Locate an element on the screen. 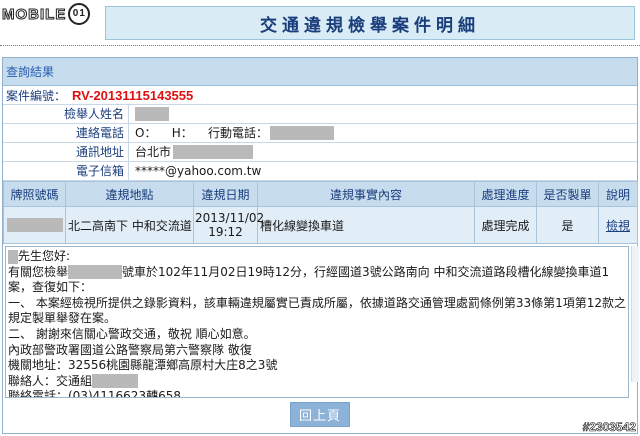 The image size is (640, 436). col-fact: 違規事實內容 is located at coordinates (366, 194).